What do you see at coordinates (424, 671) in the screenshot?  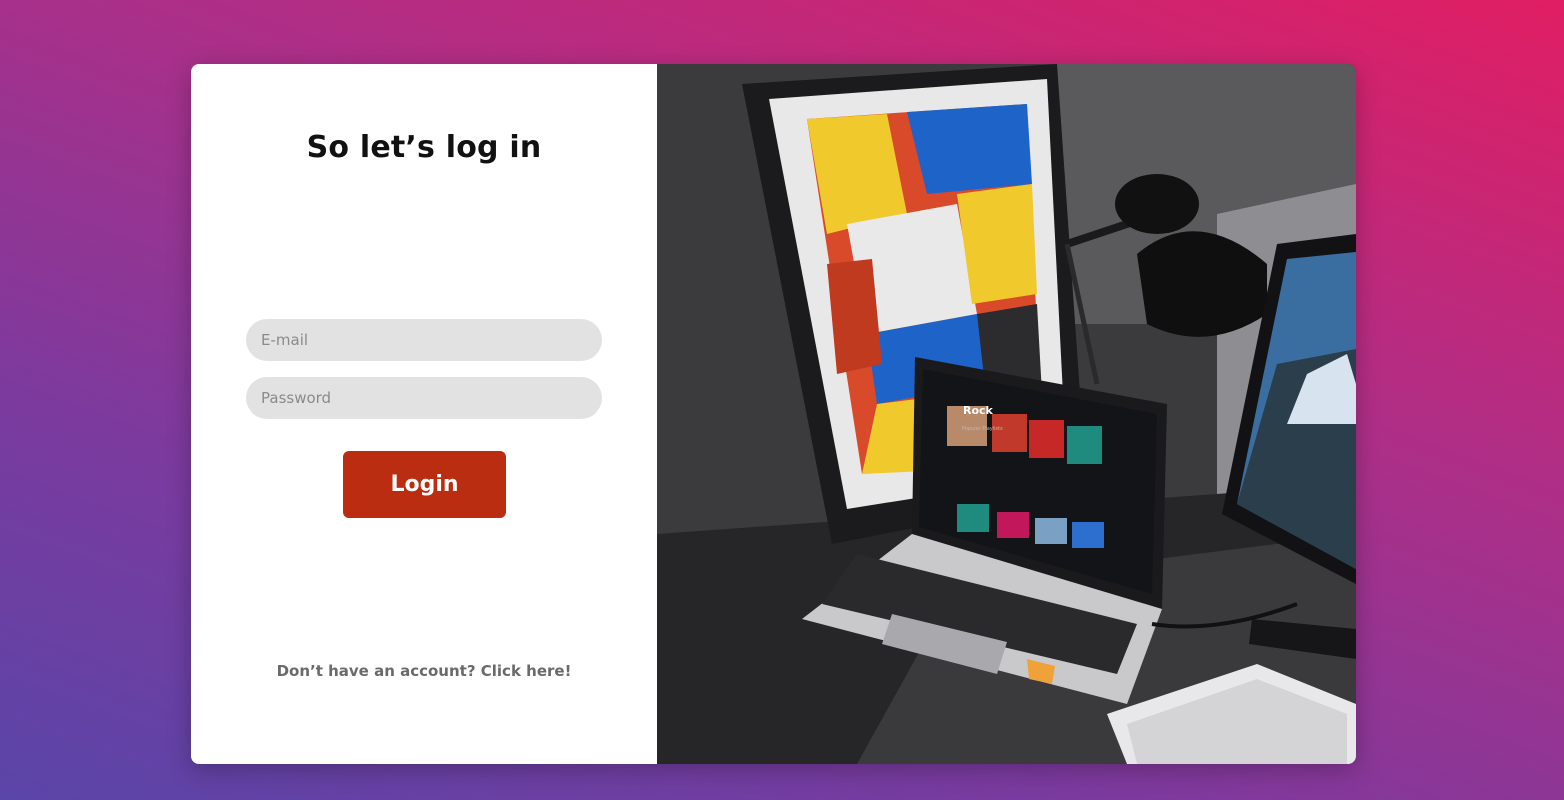 I see `signup-link: Don’t have an account? Click here!` at bounding box center [424, 671].